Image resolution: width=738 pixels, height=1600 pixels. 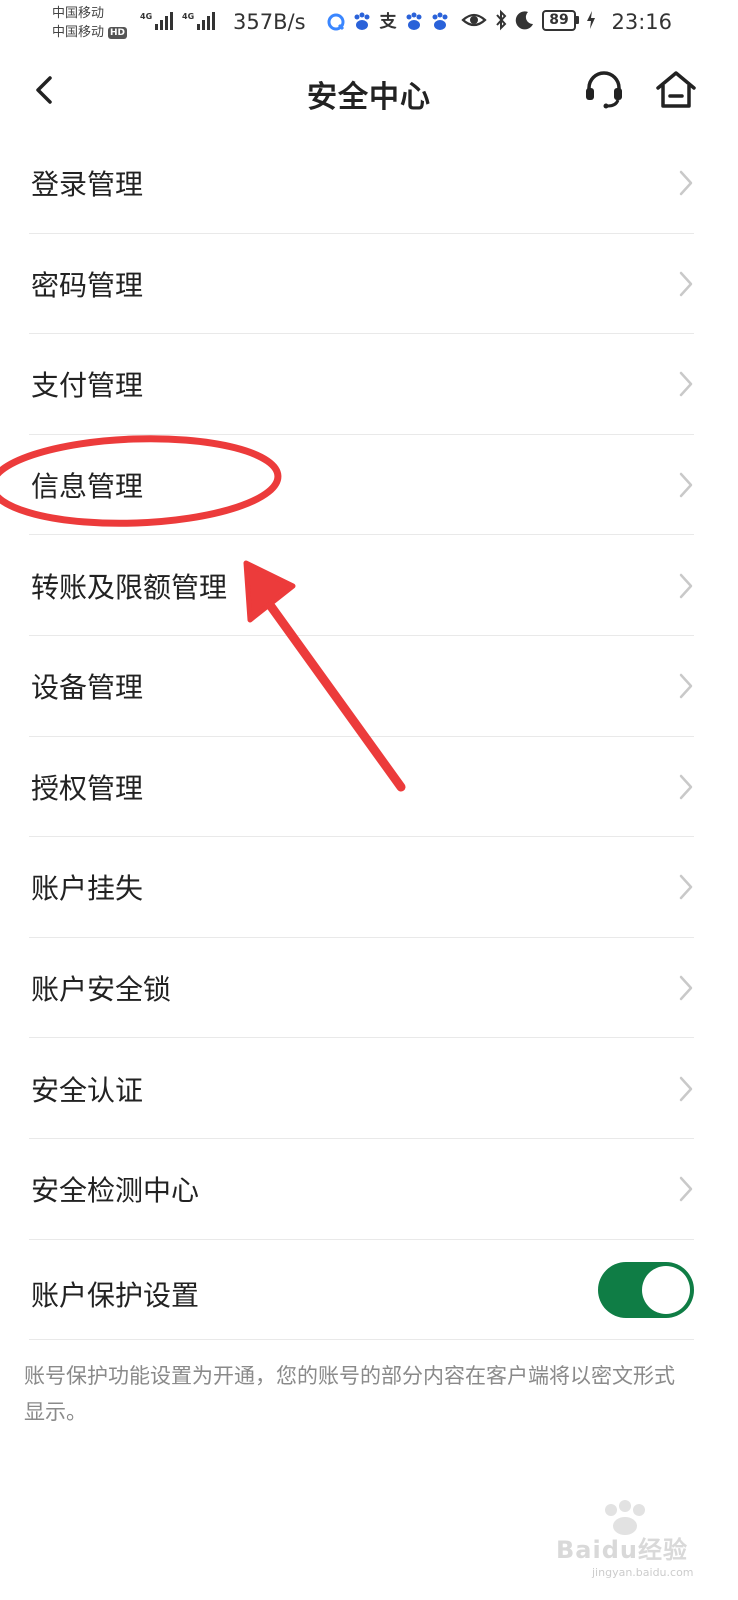 I want to click on menu-item-label: 安全认证, so click(x=87, y=1090).